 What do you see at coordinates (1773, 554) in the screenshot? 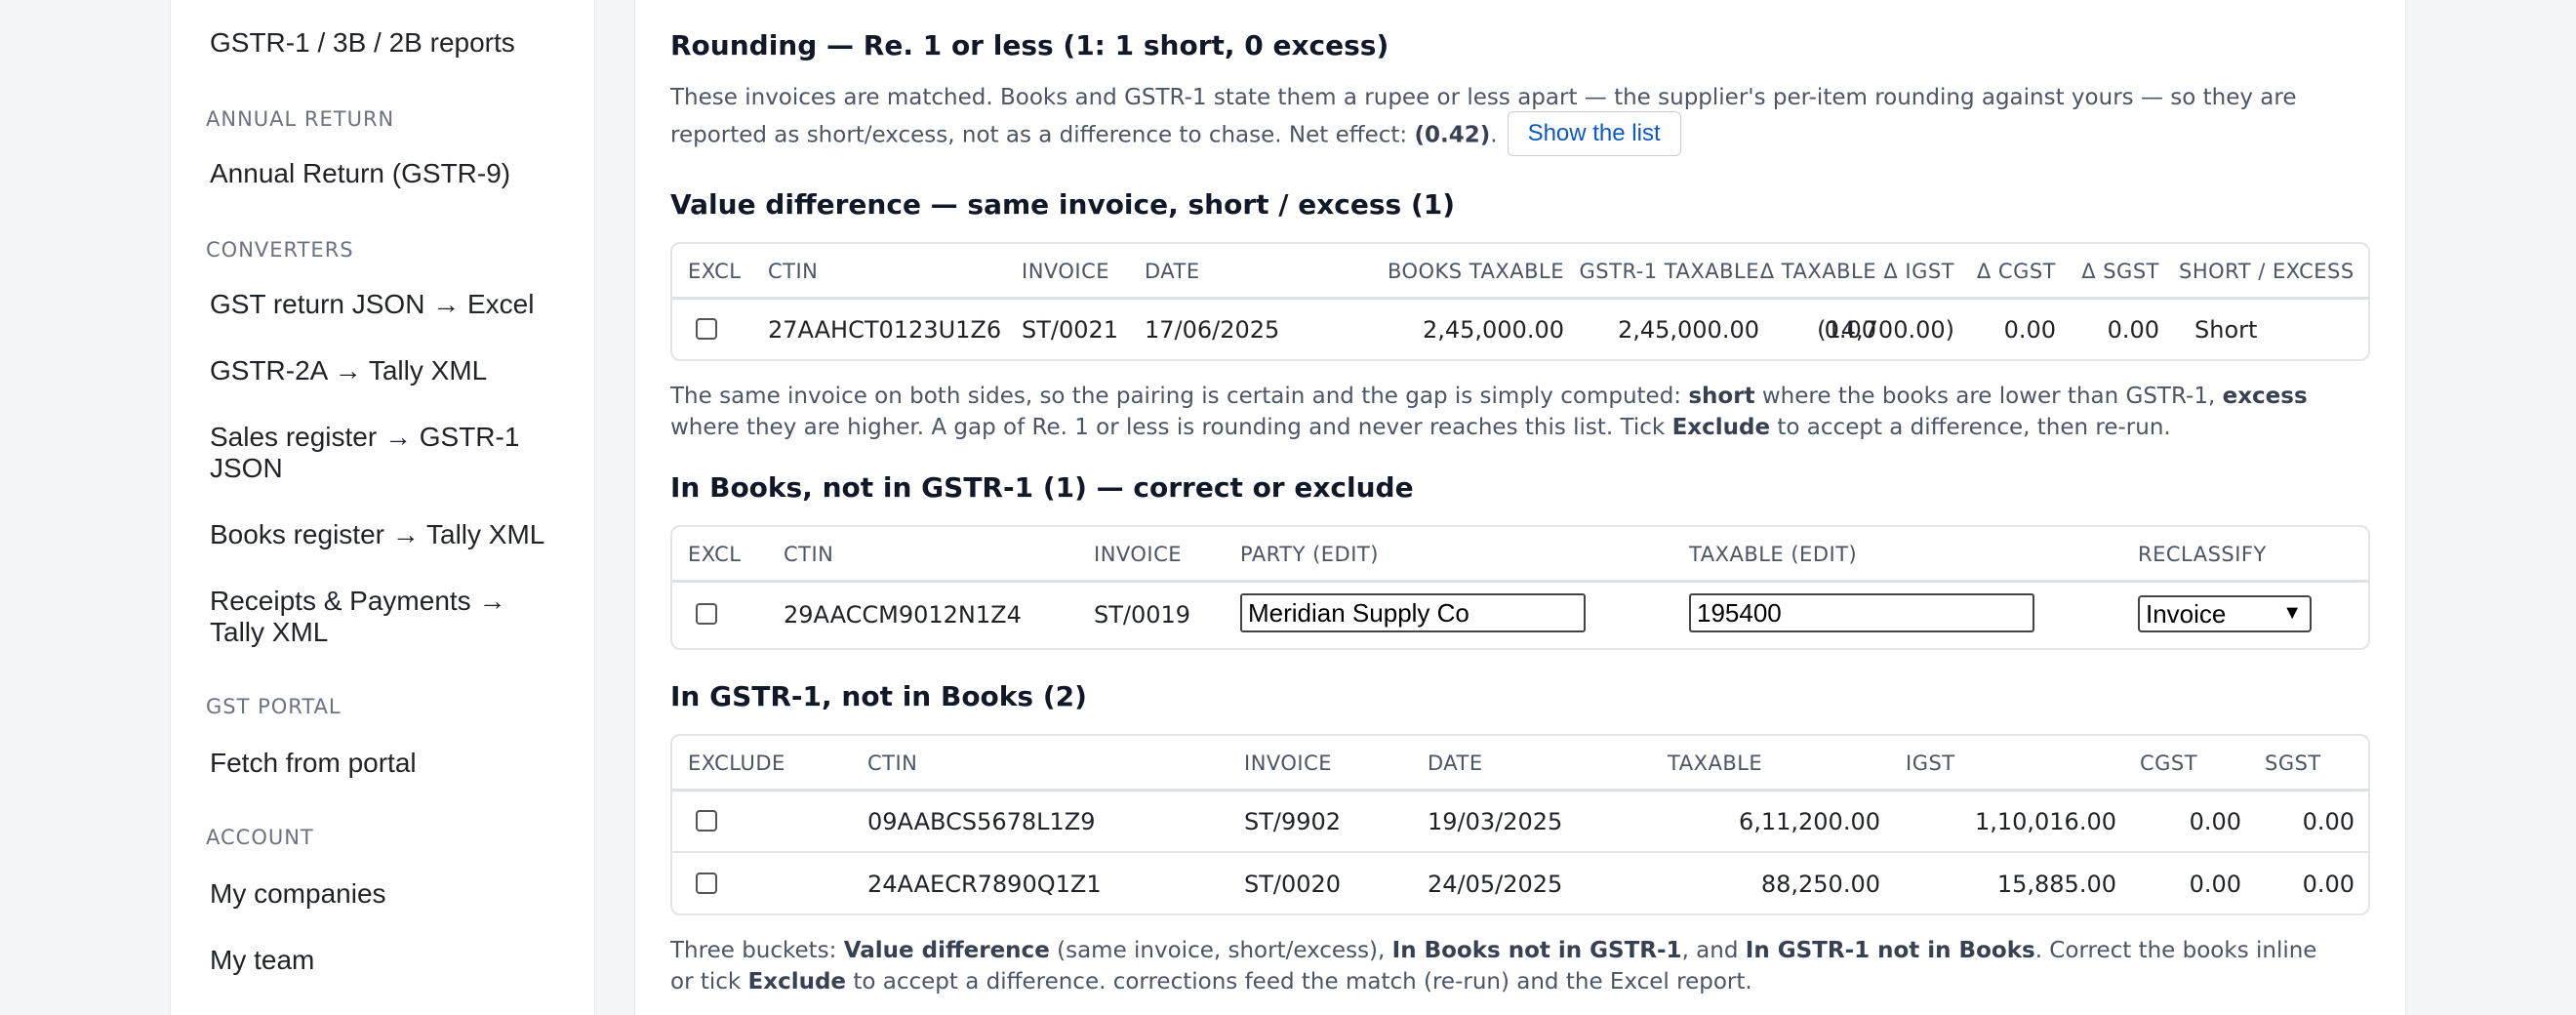
I see `col-taxable-edit: TAXABLE (EDIT)` at bounding box center [1773, 554].